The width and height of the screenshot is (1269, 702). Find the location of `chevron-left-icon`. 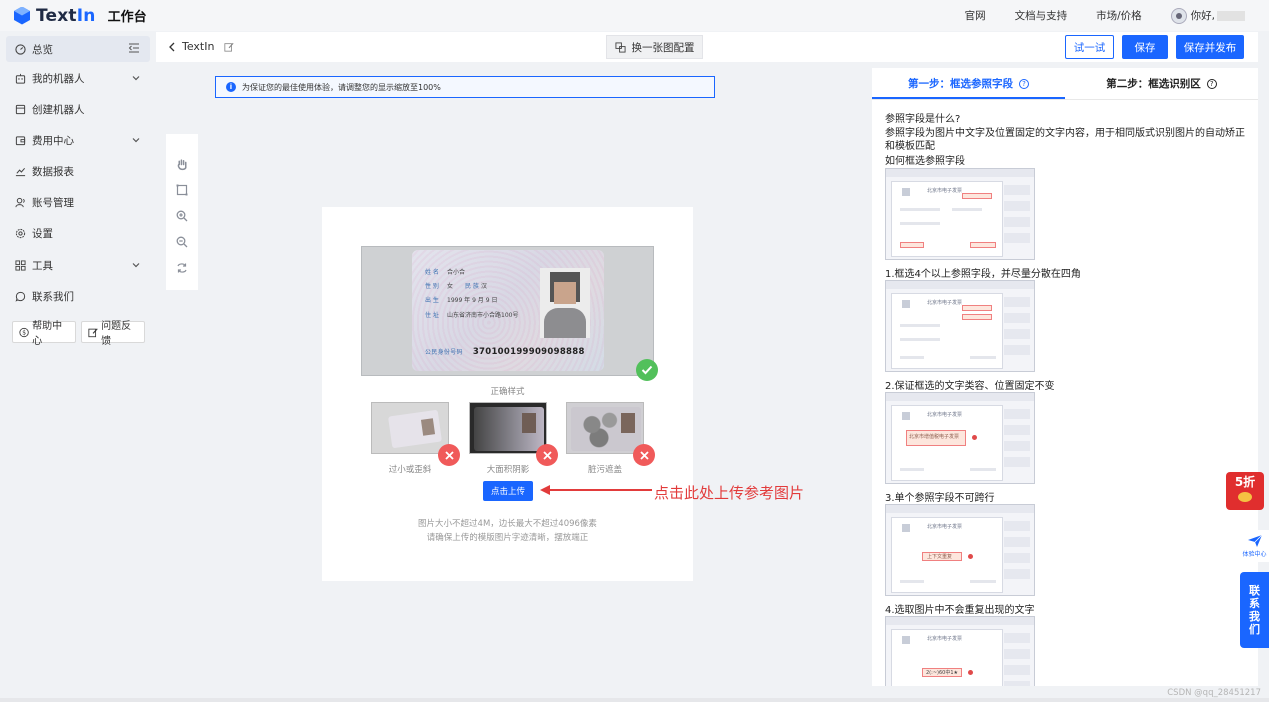

chevron-left-icon is located at coordinates (172, 46).